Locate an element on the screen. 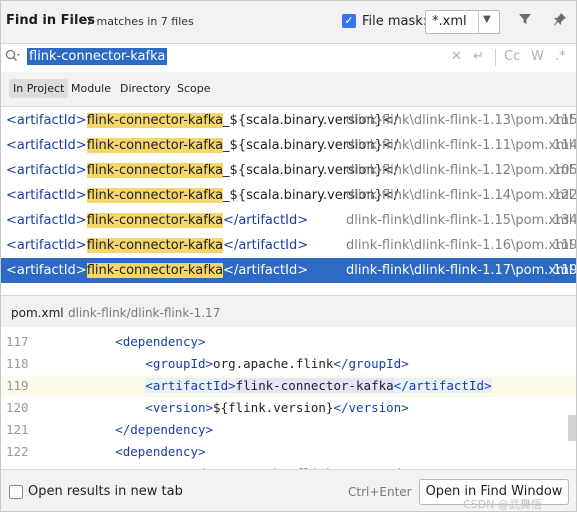 Image resolution: width=577 pixels, height=512 pixels. result-line: 115 is located at coordinates (564, 120).